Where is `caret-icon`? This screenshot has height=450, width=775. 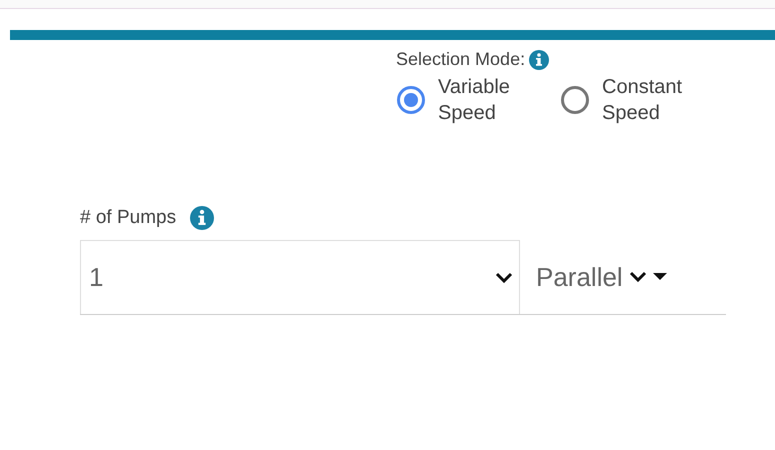 caret-icon is located at coordinates (659, 277).